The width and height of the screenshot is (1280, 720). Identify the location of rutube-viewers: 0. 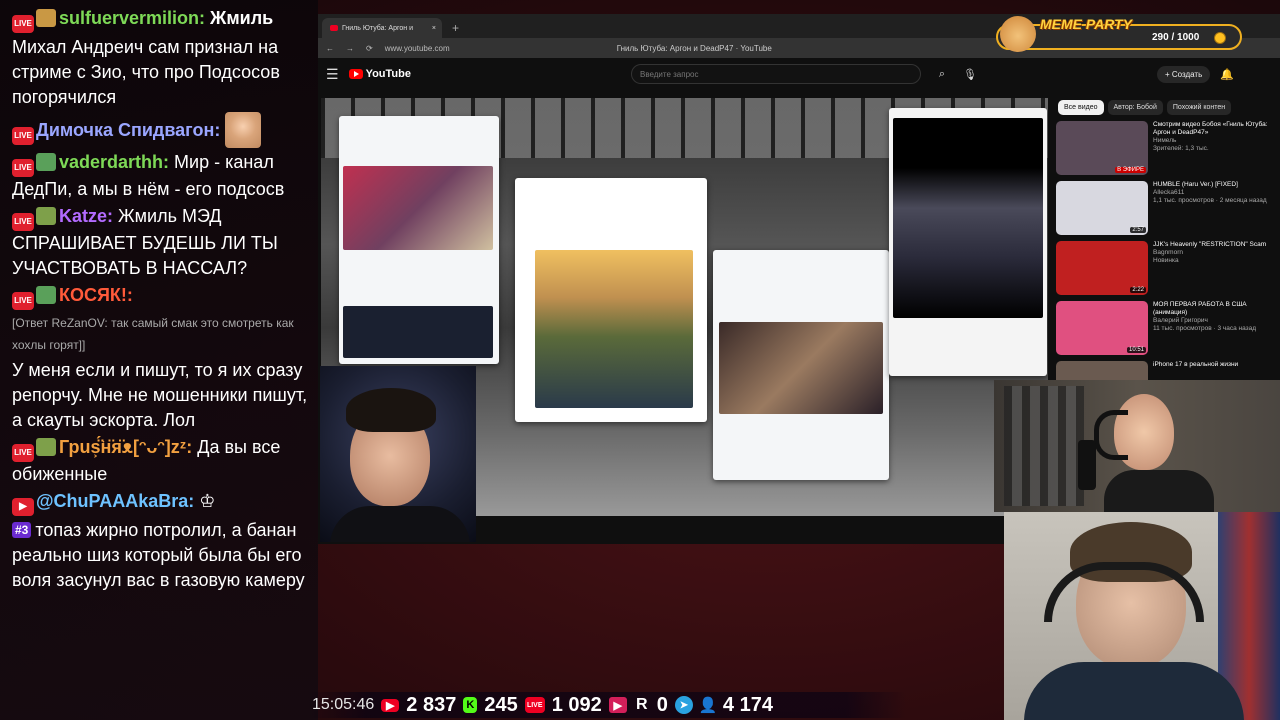
(662, 704).